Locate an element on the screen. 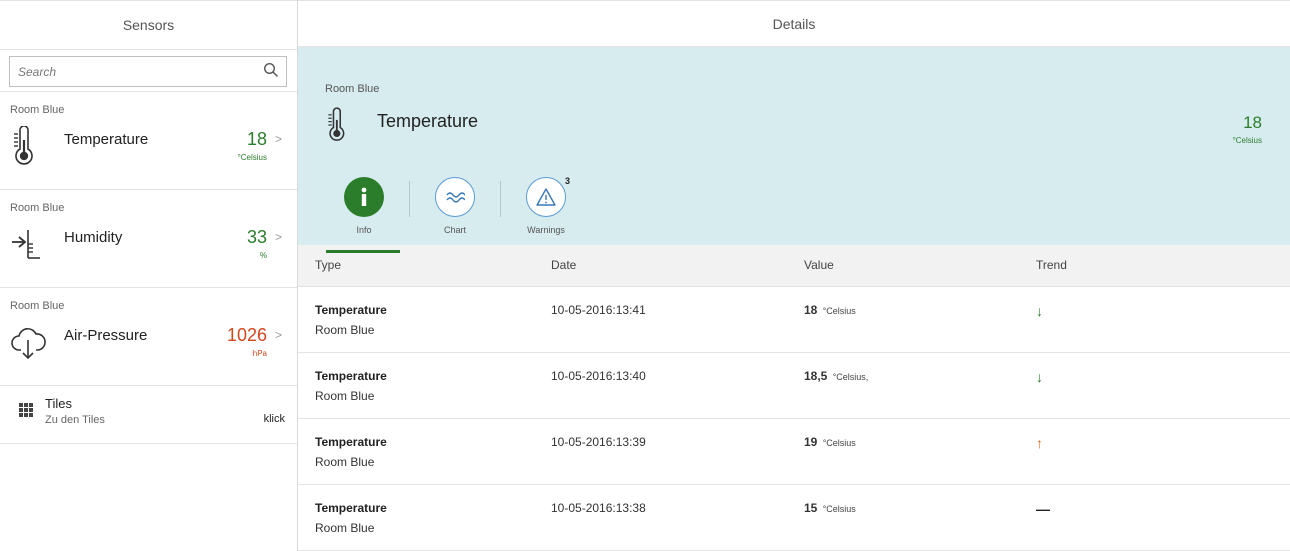 The image size is (1290, 551). row-value: 18,5 °Celsius, is located at coordinates (903, 385).